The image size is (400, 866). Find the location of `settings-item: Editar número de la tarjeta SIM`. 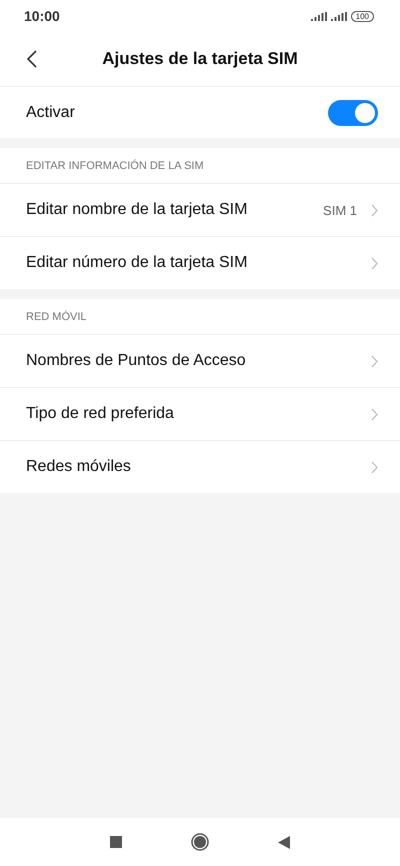

settings-item: Editar número de la tarjeta SIM is located at coordinates (200, 262).